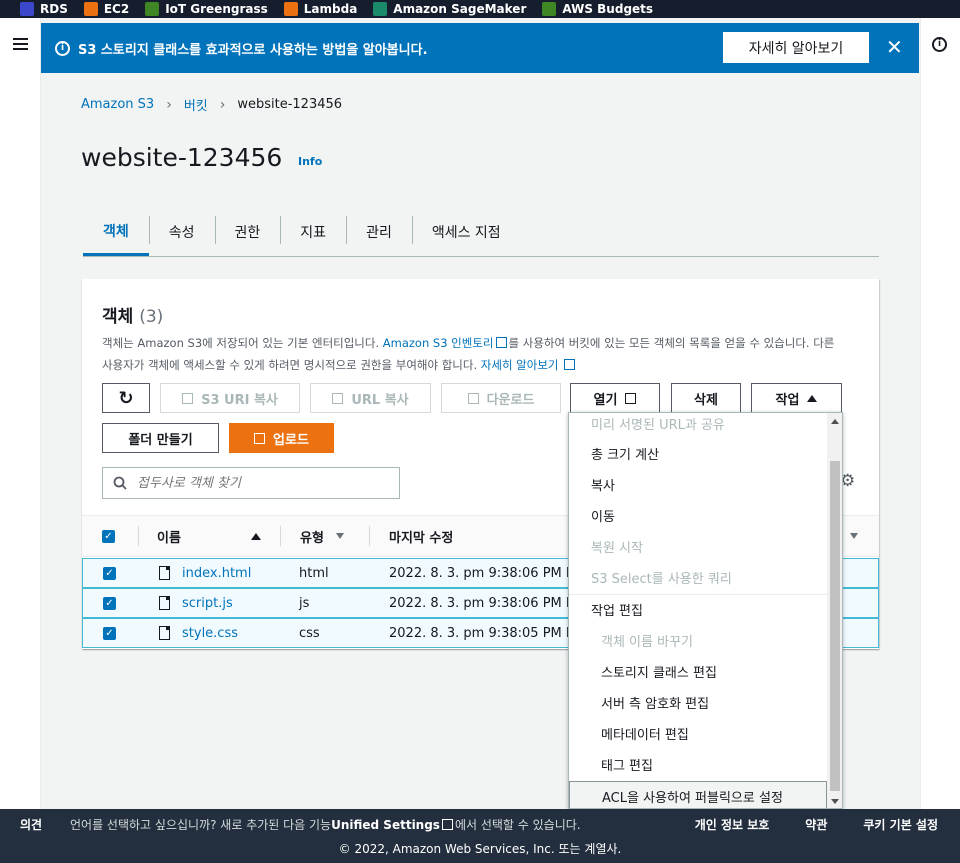  What do you see at coordinates (27, 9) in the screenshot?
I see `rds-icon` at bounding box center [27, 9].